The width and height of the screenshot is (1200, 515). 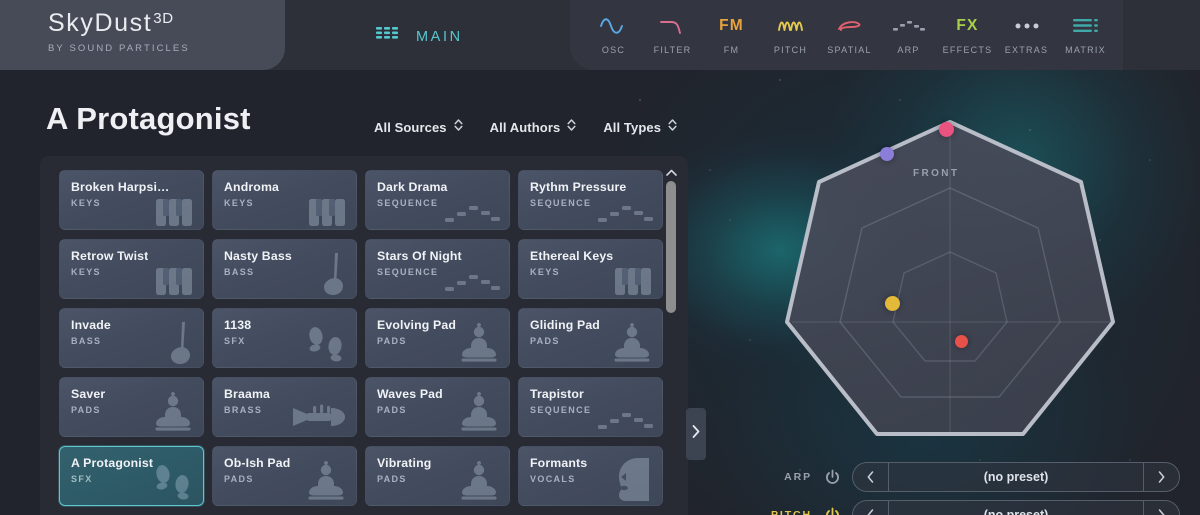 What do you see at coordinates (1027, 26) in the screenshot?
I see `three-dots-icon` at bounding box center [1027, 26].